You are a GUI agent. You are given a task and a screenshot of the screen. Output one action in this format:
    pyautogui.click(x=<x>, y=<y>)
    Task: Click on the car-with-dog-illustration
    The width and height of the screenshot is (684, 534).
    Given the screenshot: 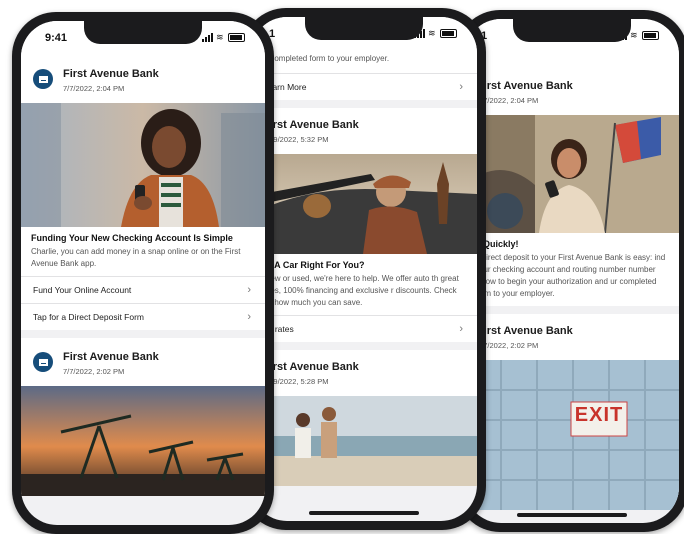 What is the action you would take?
    pyautogui.click(x=364, y=204)
    